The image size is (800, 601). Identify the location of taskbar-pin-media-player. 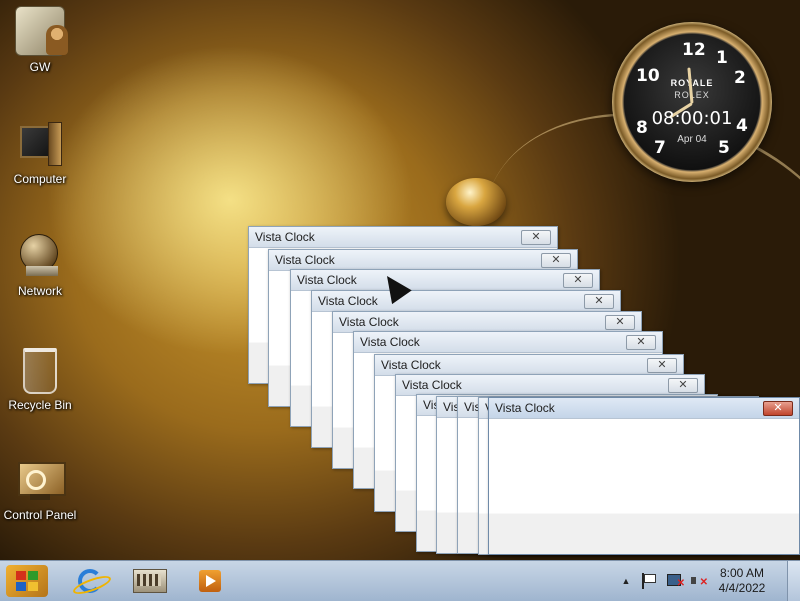
(210, 581).